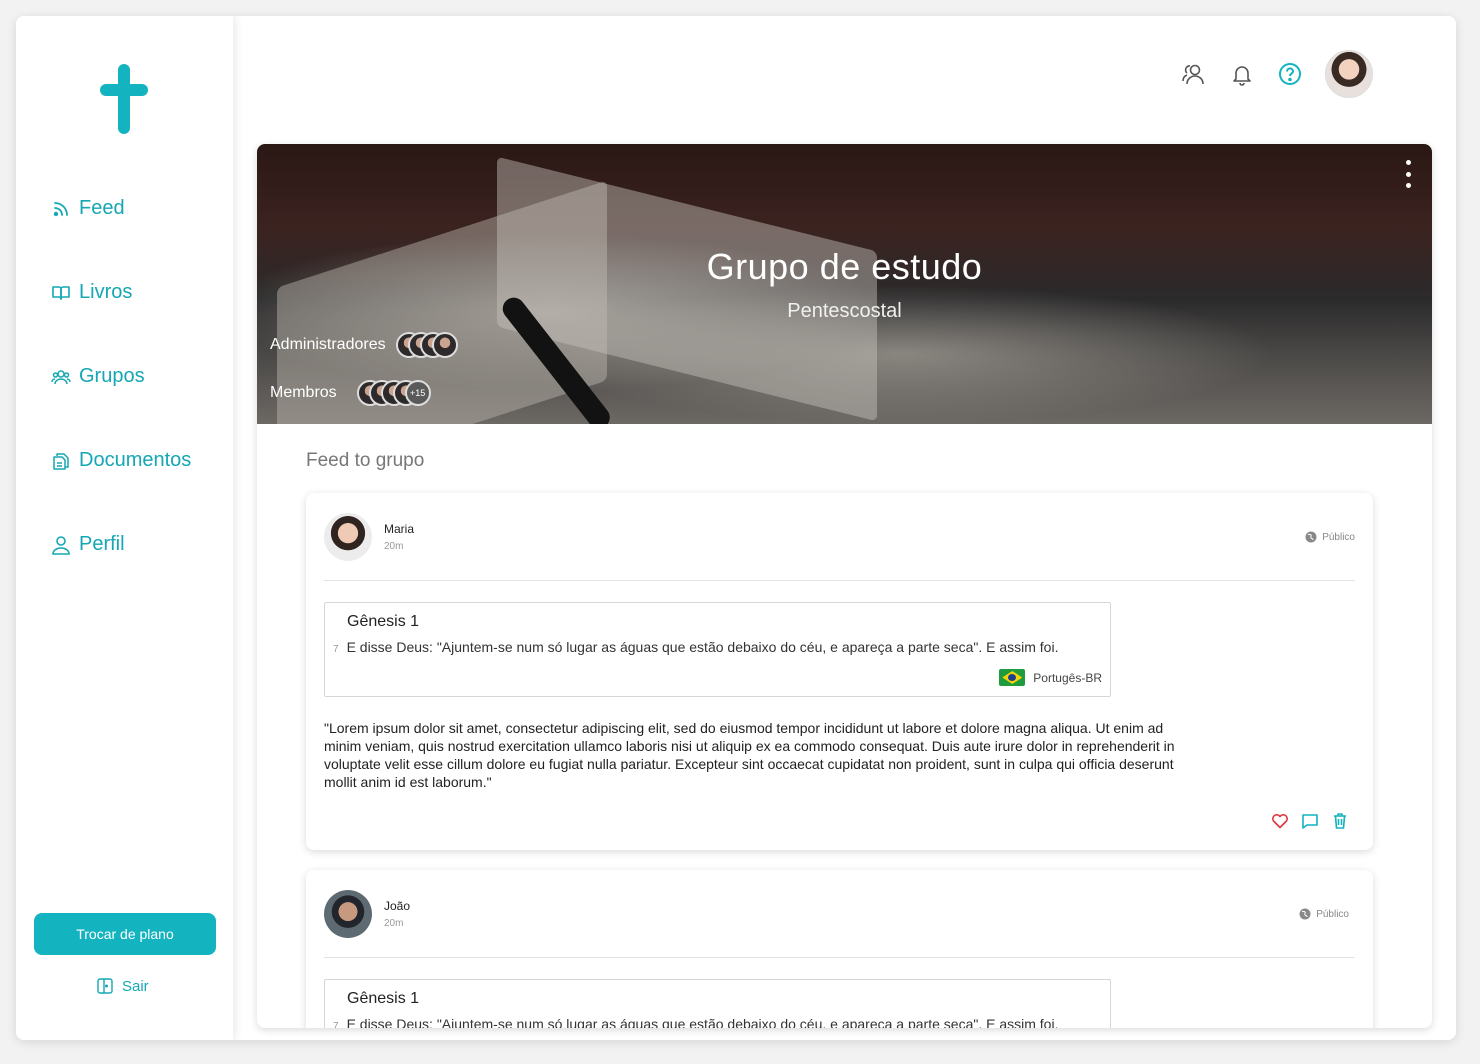 This screenshot has height=1064, width=1480. Describe the element at coordinates (61, 292) in the screenshot. I see `book-icon` at that location.